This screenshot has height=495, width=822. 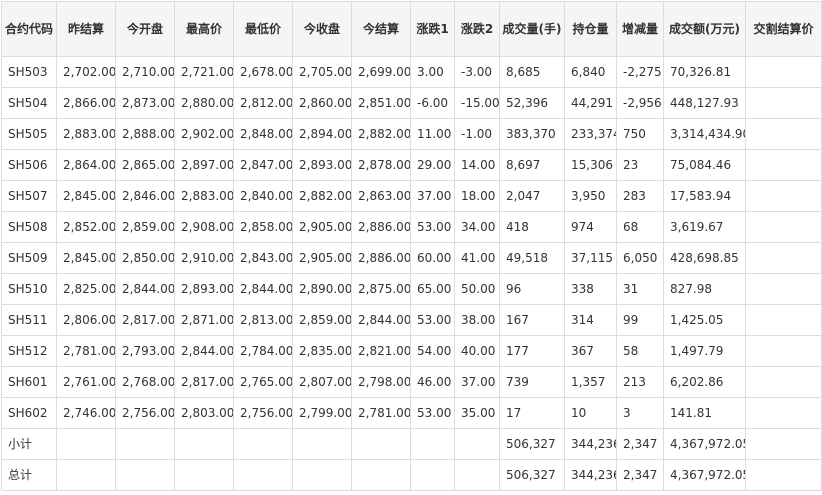 I want to click on table-cell: 2,813.00, so click(x=263, y=320).